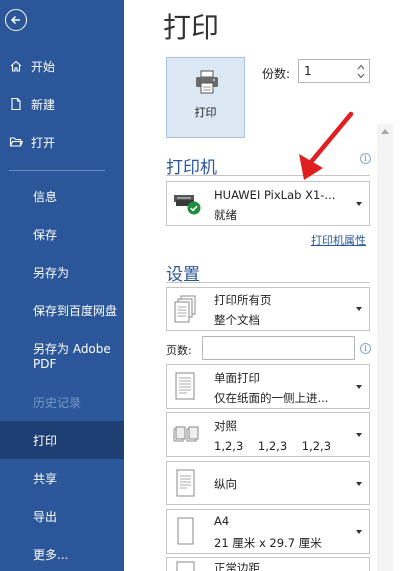  Describe the element at coordinates (205, 97) in the screenshot. I see `print-button: 打印` at that location.